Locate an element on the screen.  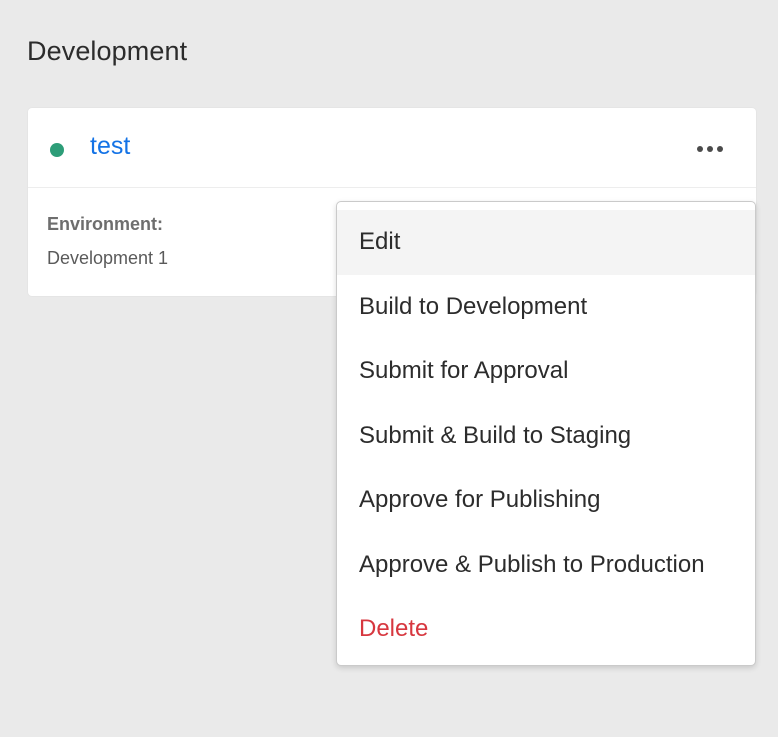
section-title: Development is located at coordinates (107, 51).